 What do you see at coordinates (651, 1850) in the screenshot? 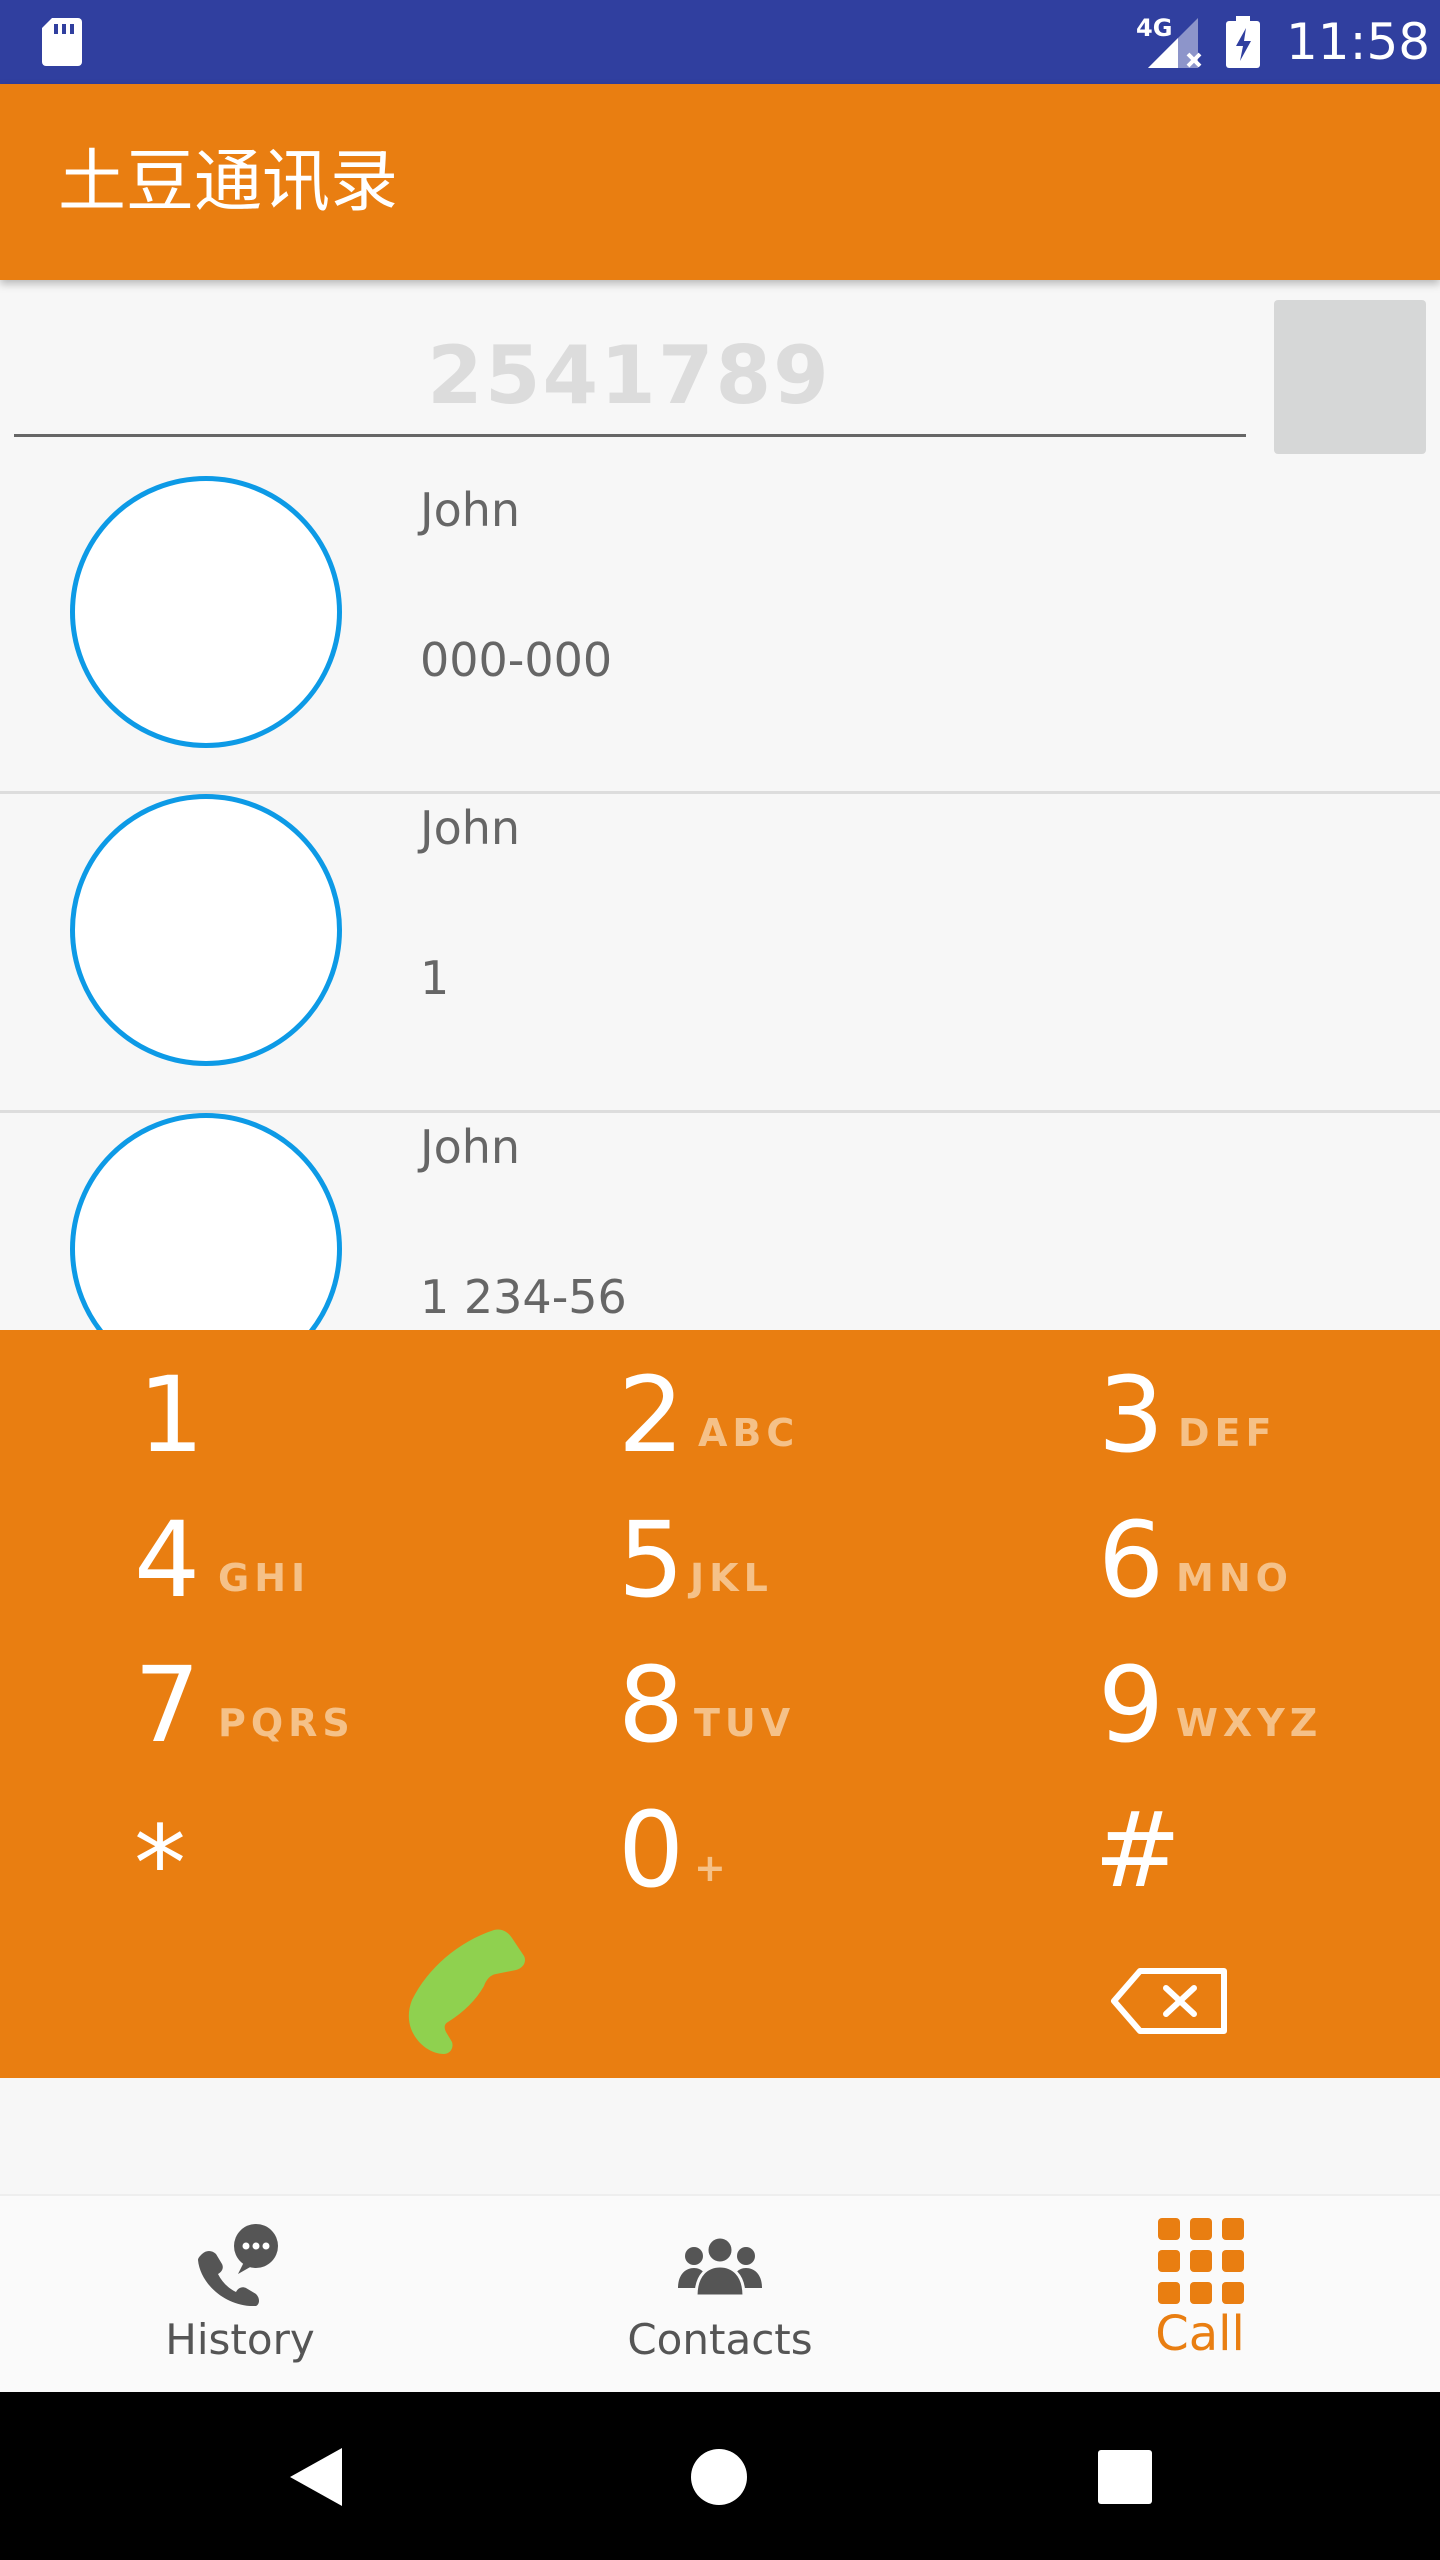
I see `key-digit: 0` at bounding box center [651, 1850].